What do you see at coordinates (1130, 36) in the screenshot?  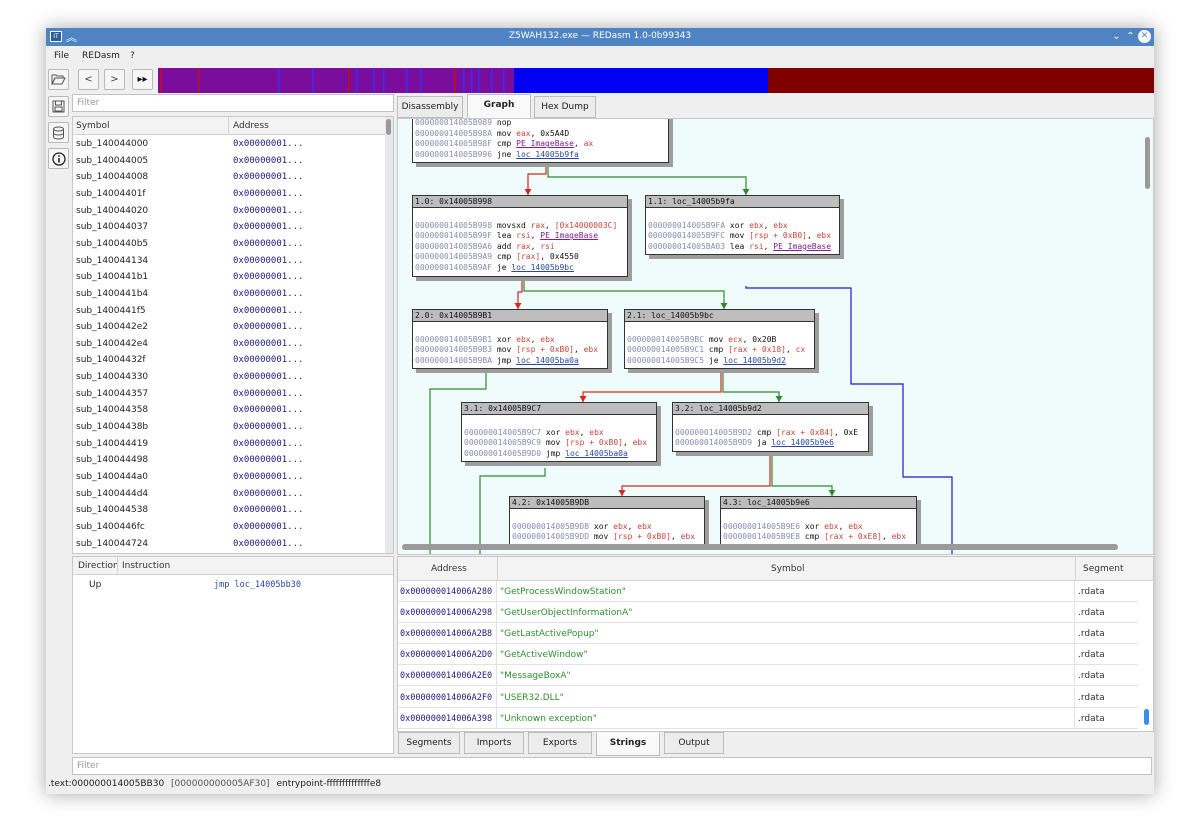 I see `maximize-icon: ⌃` at bounding box center [1130, 36].